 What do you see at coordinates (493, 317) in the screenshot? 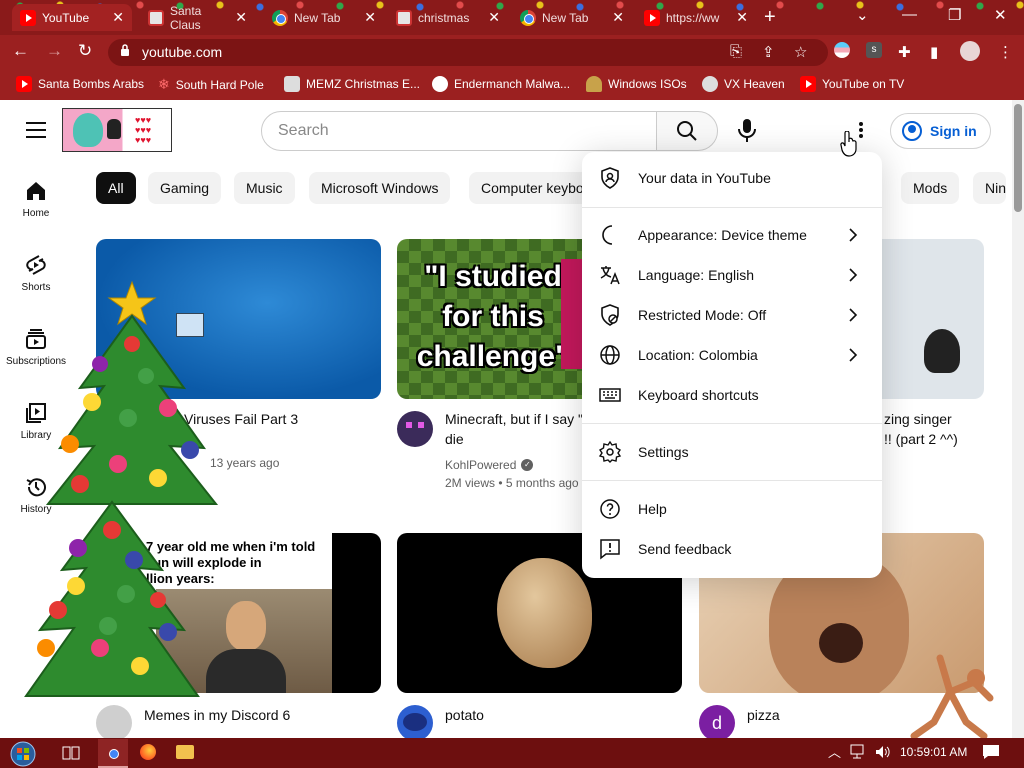
I see `thumbnail-text: "I studied for this challenge"` at bounding box center [493, 317].